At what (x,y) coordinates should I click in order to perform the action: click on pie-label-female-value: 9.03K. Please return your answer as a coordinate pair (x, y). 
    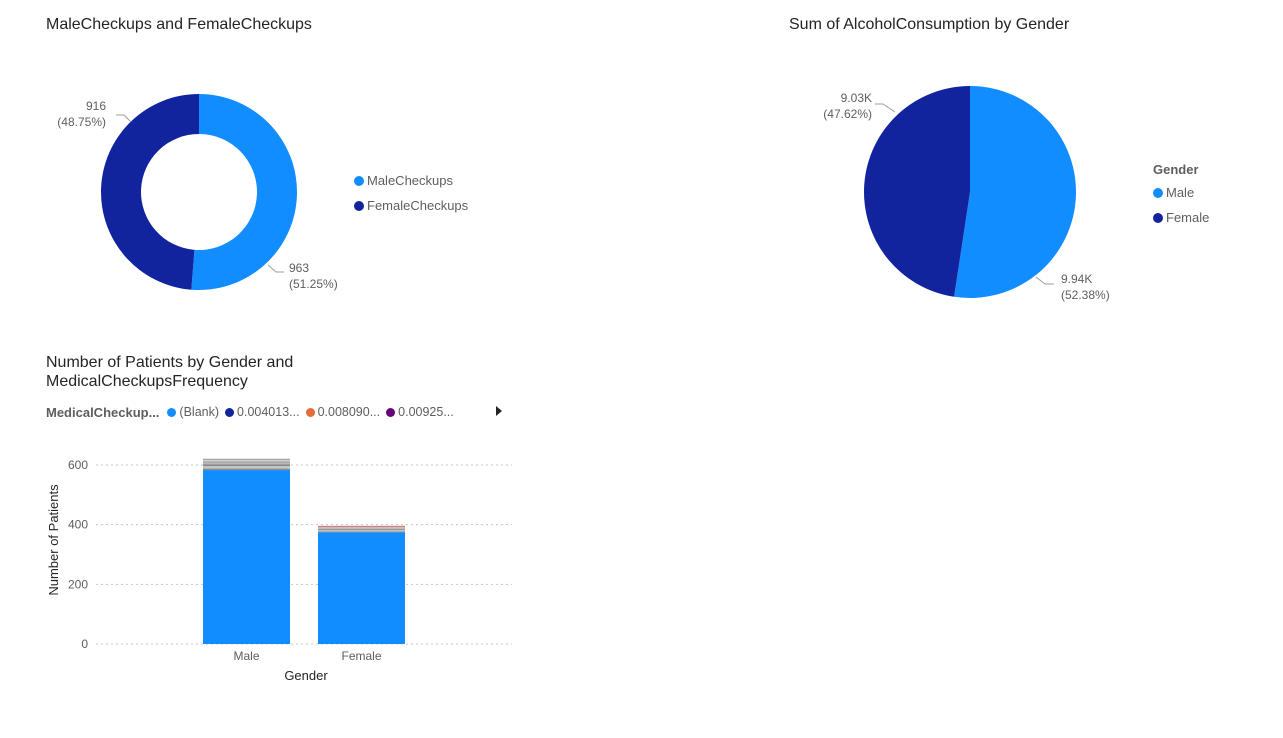
    Looking at the image, I should click on (856, 98).